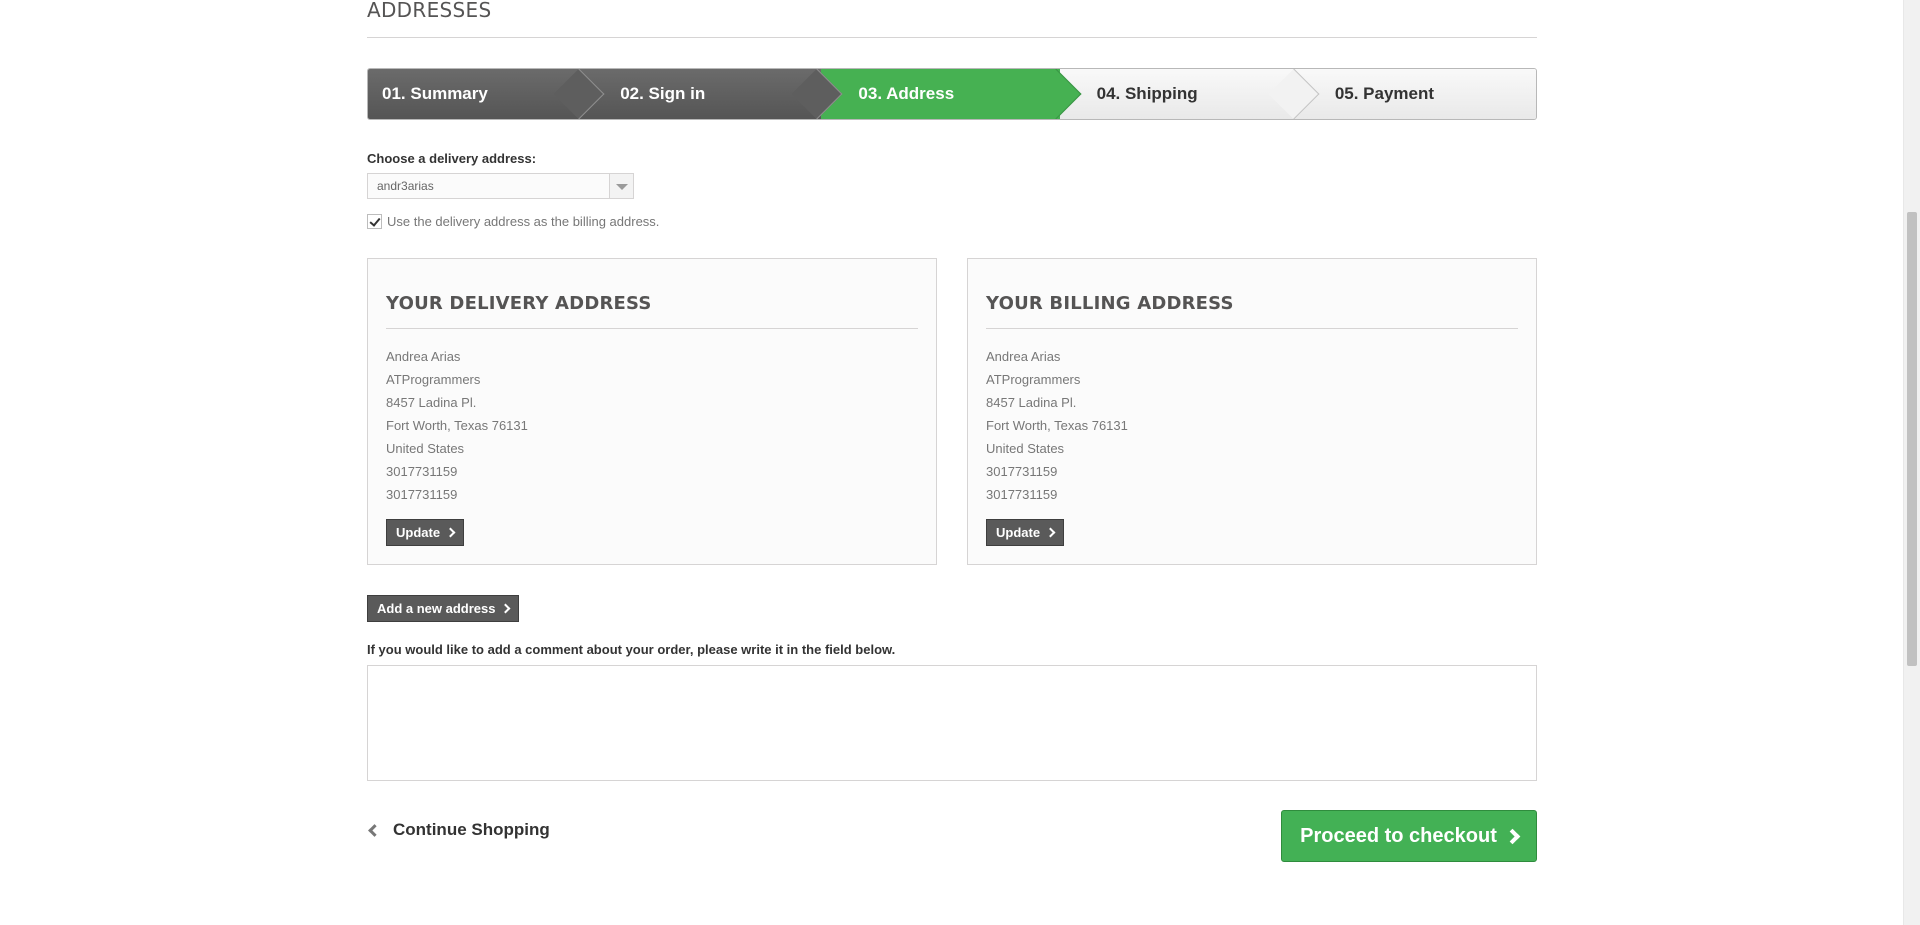 The width and height of the screenshot is (1920, 925). I want to click on add-new-address-button: Add a new address, so click(443, 608).